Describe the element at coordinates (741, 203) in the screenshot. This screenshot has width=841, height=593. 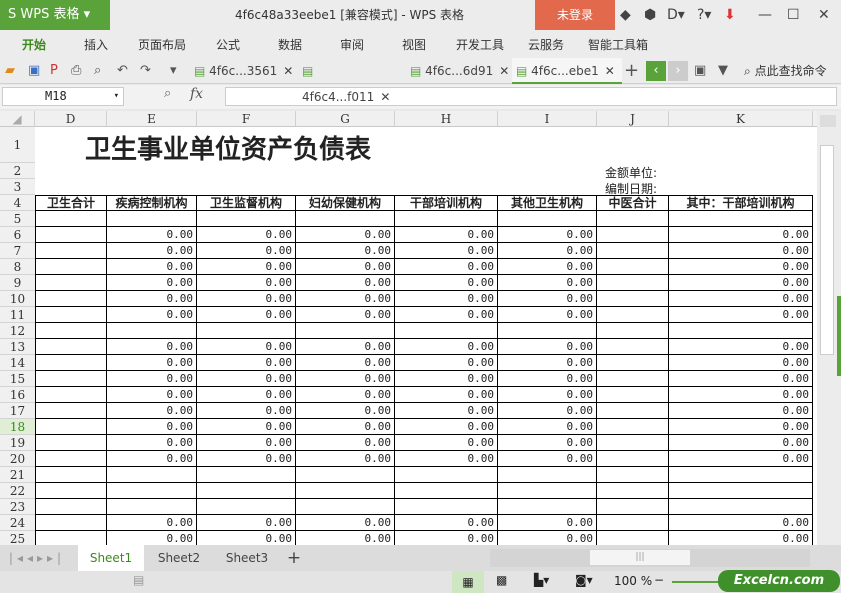
I see `column-title-cell: 其中：干部培训机构` at that location.